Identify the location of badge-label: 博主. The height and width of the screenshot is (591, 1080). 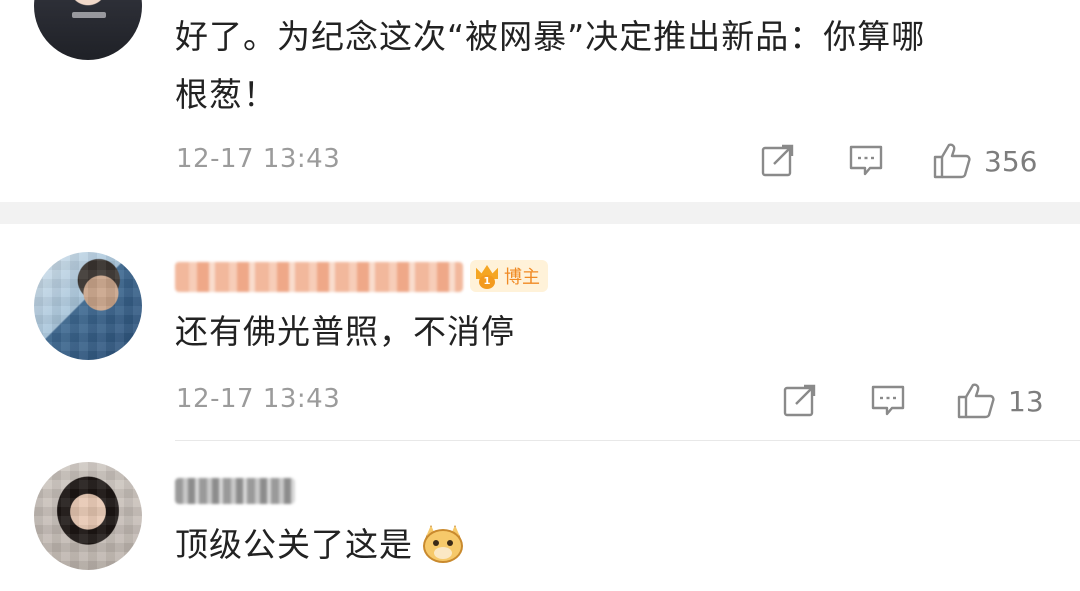
(522, 277).